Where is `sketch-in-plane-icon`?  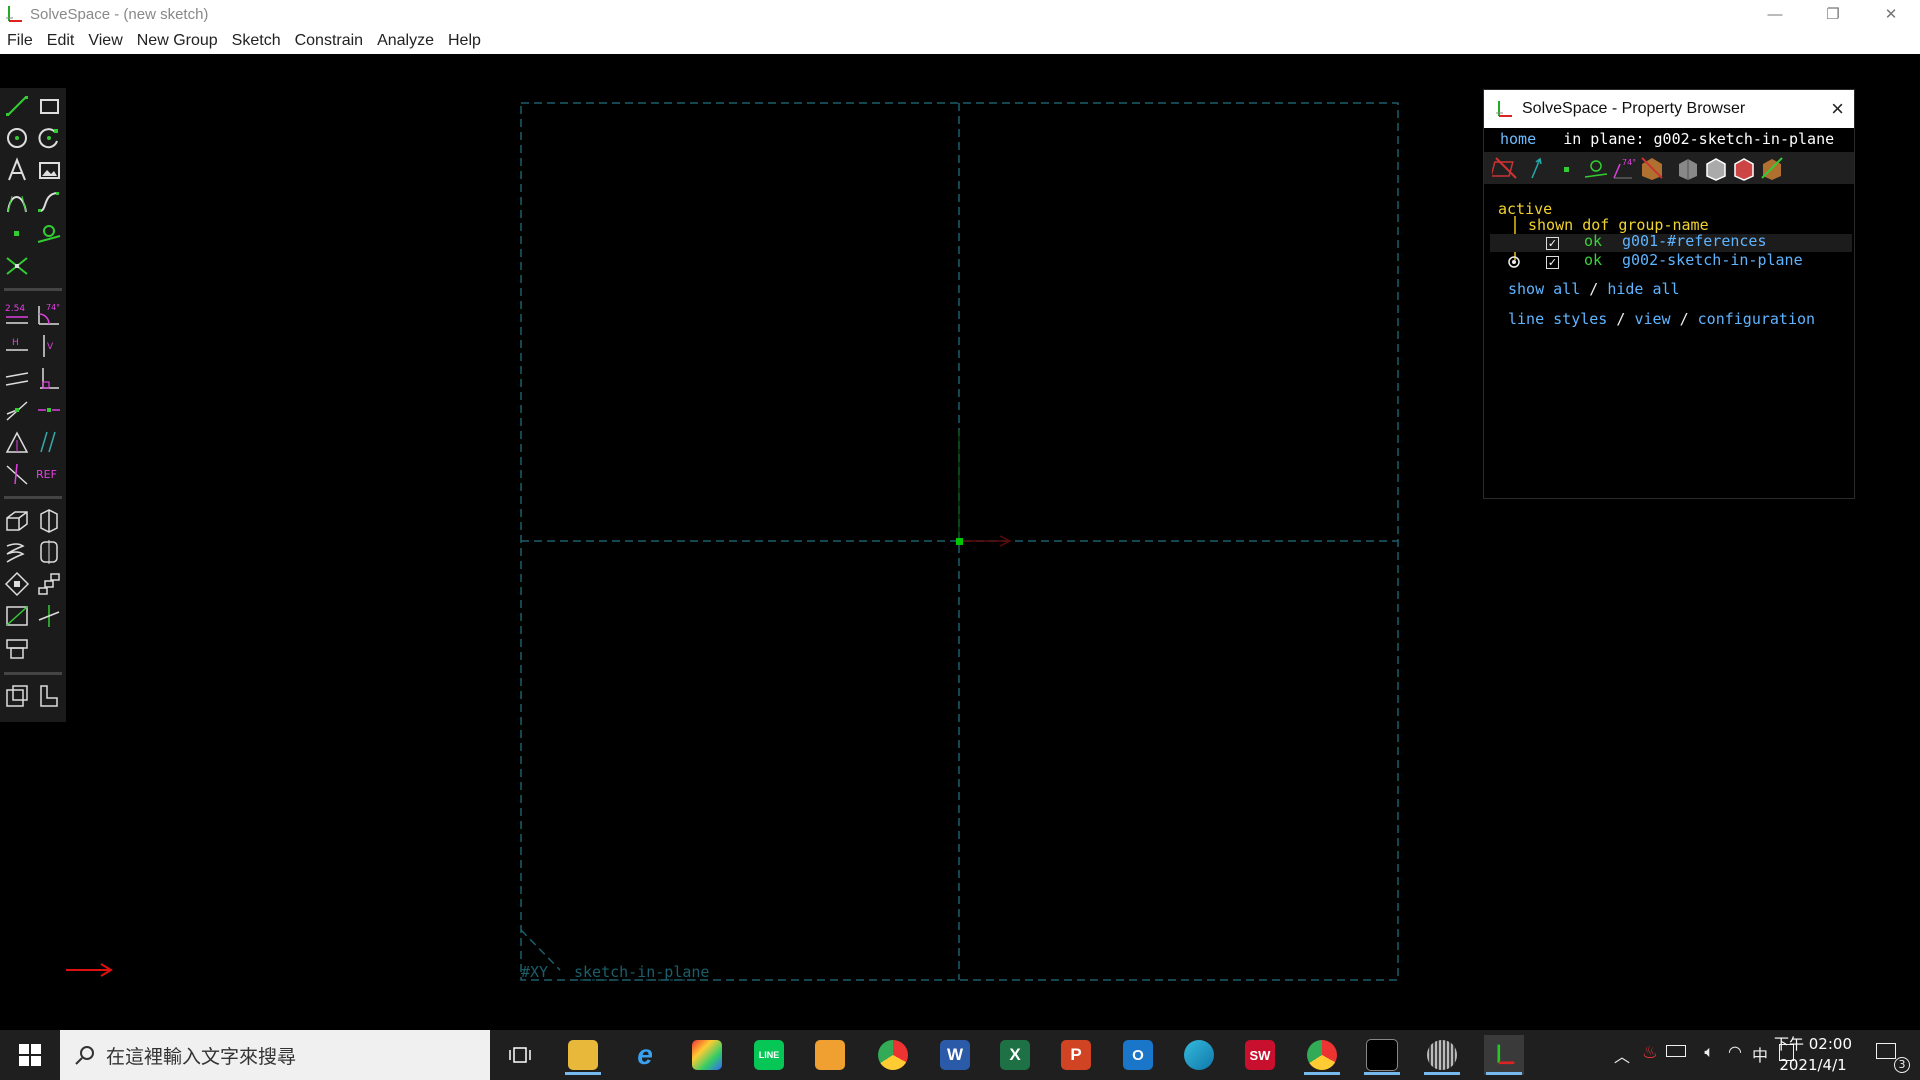 sketch-in-plane-icon is located at coordinates (49, 696).